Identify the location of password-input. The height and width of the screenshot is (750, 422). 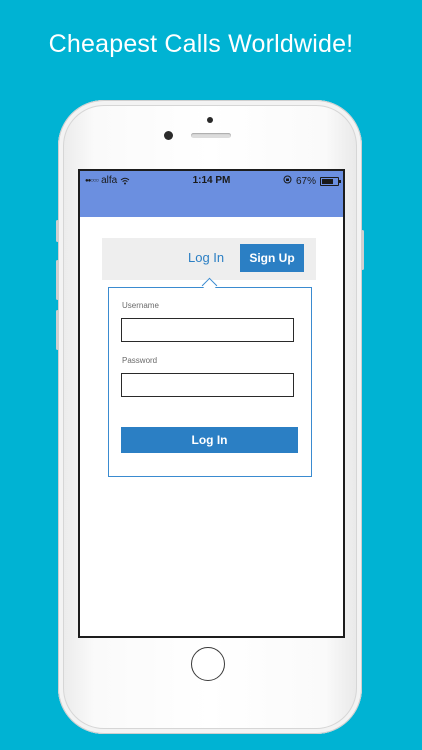
(207, 385).